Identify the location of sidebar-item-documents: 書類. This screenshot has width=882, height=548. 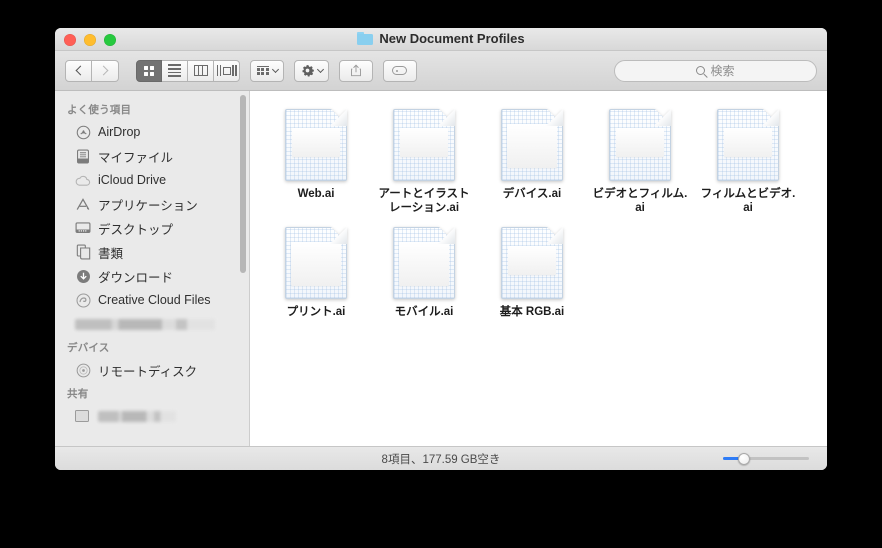
(152, 252).